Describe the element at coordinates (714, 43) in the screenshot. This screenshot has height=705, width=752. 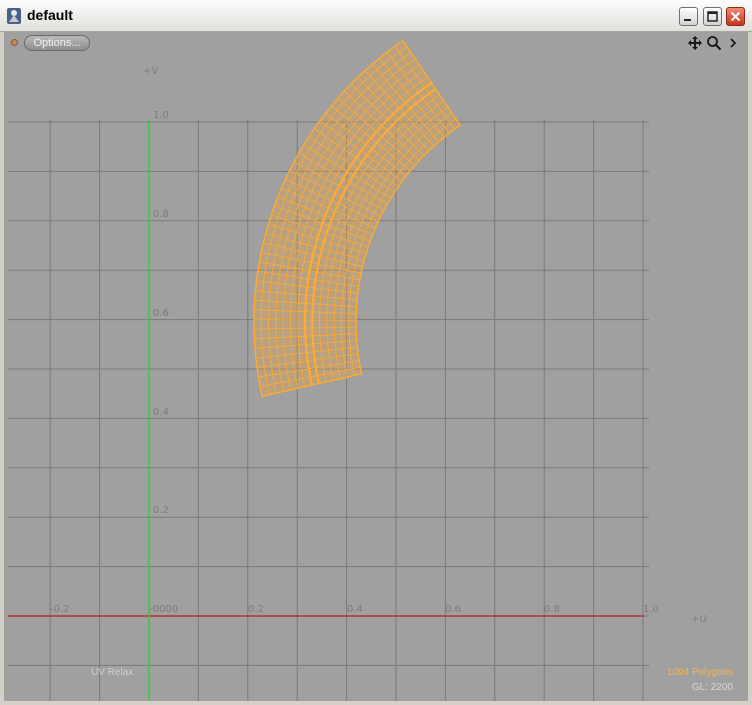
I see `zoom-icon` at that location.